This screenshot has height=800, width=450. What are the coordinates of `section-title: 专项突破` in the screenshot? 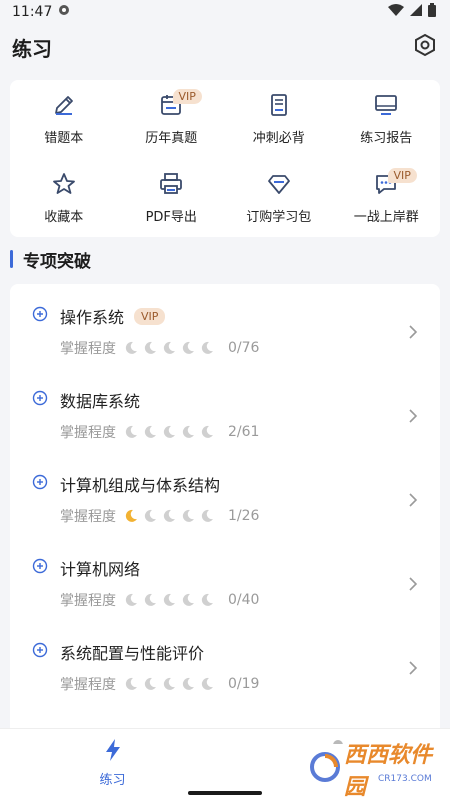 It's located at (57, 261).